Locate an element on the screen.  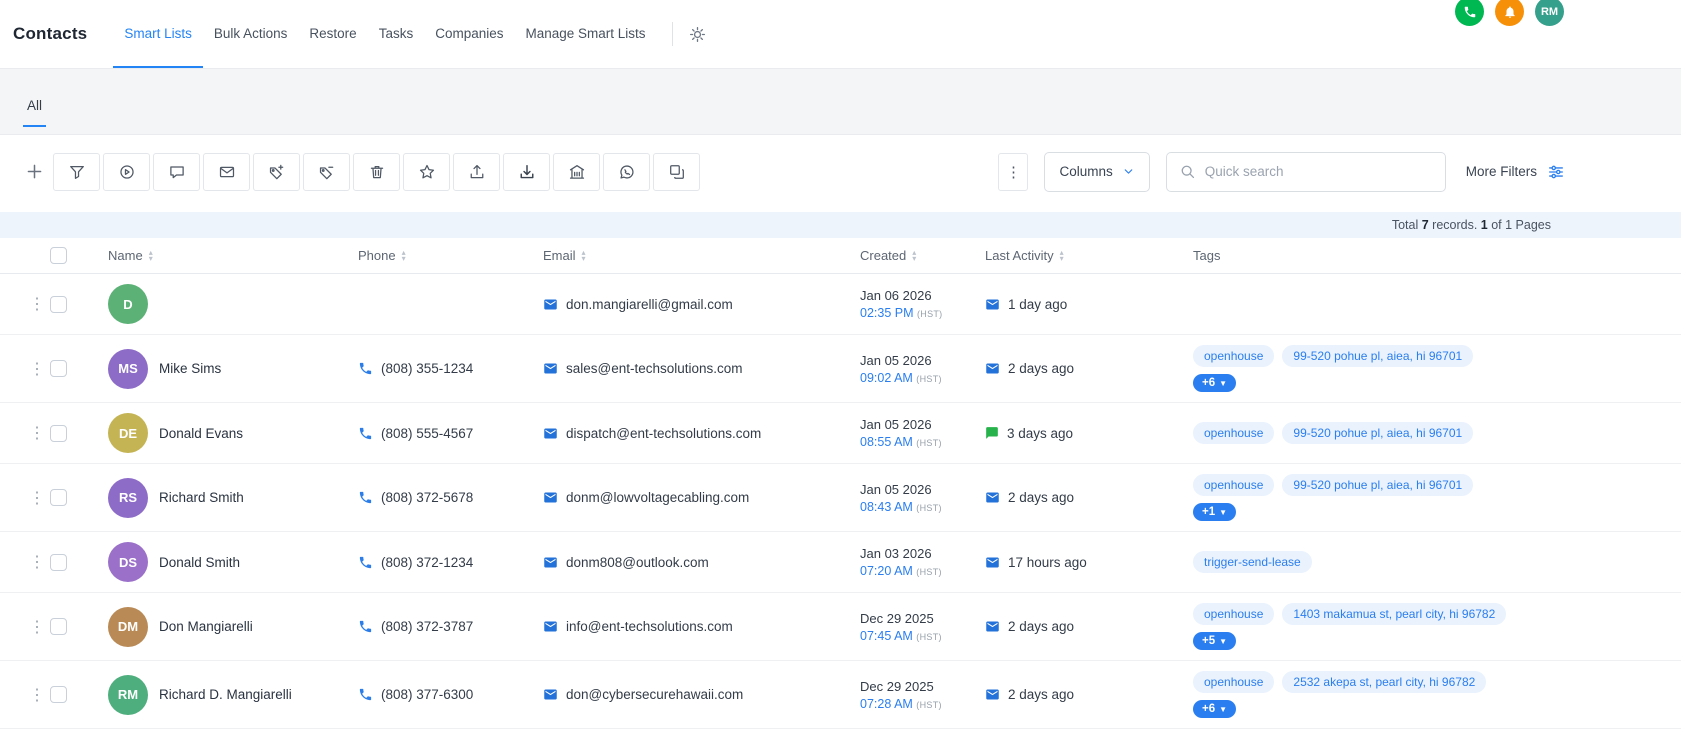
contact-name: Richard Smith is located at coordinates (201, 497).